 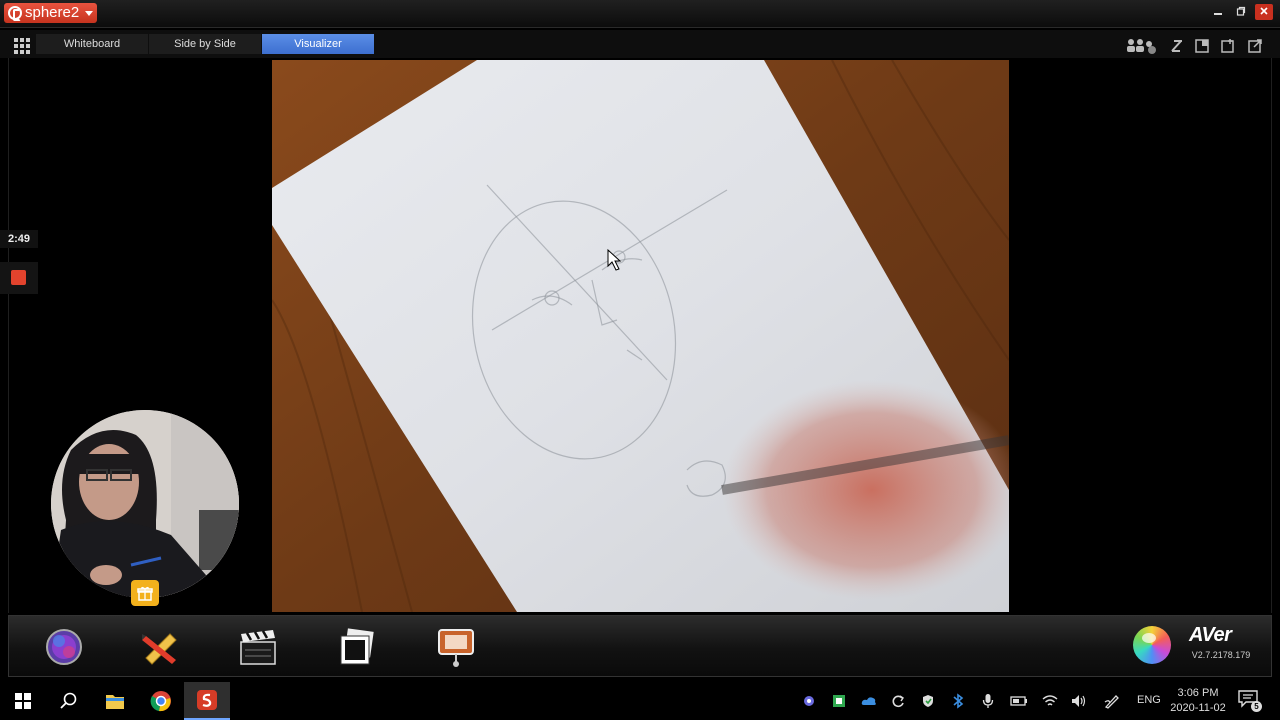 I want to click on volume-icon, so click(x=1079, y=701).